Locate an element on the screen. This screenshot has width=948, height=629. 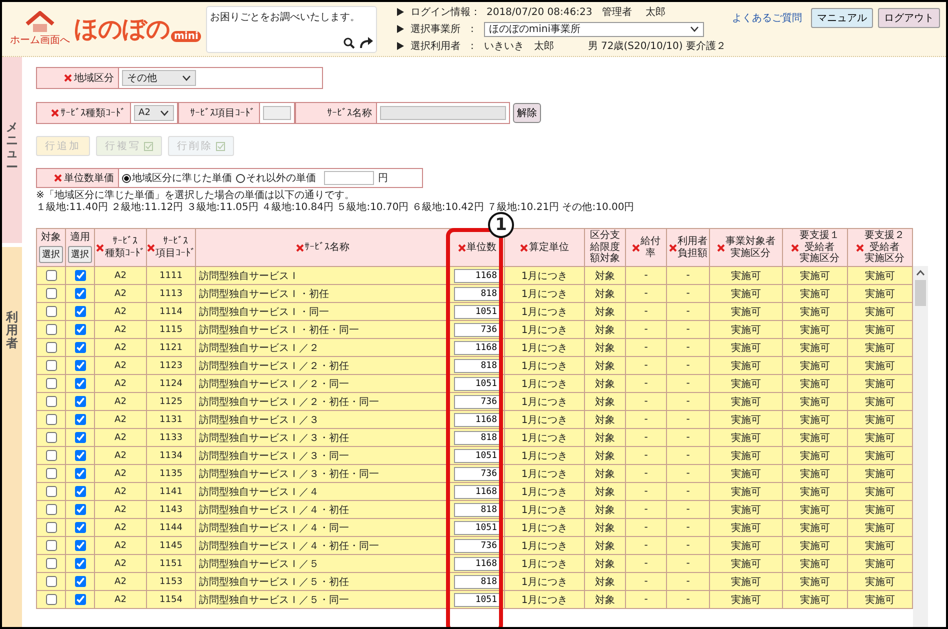
home-link: ホーム画面へ is located at coordinates (40, 29).